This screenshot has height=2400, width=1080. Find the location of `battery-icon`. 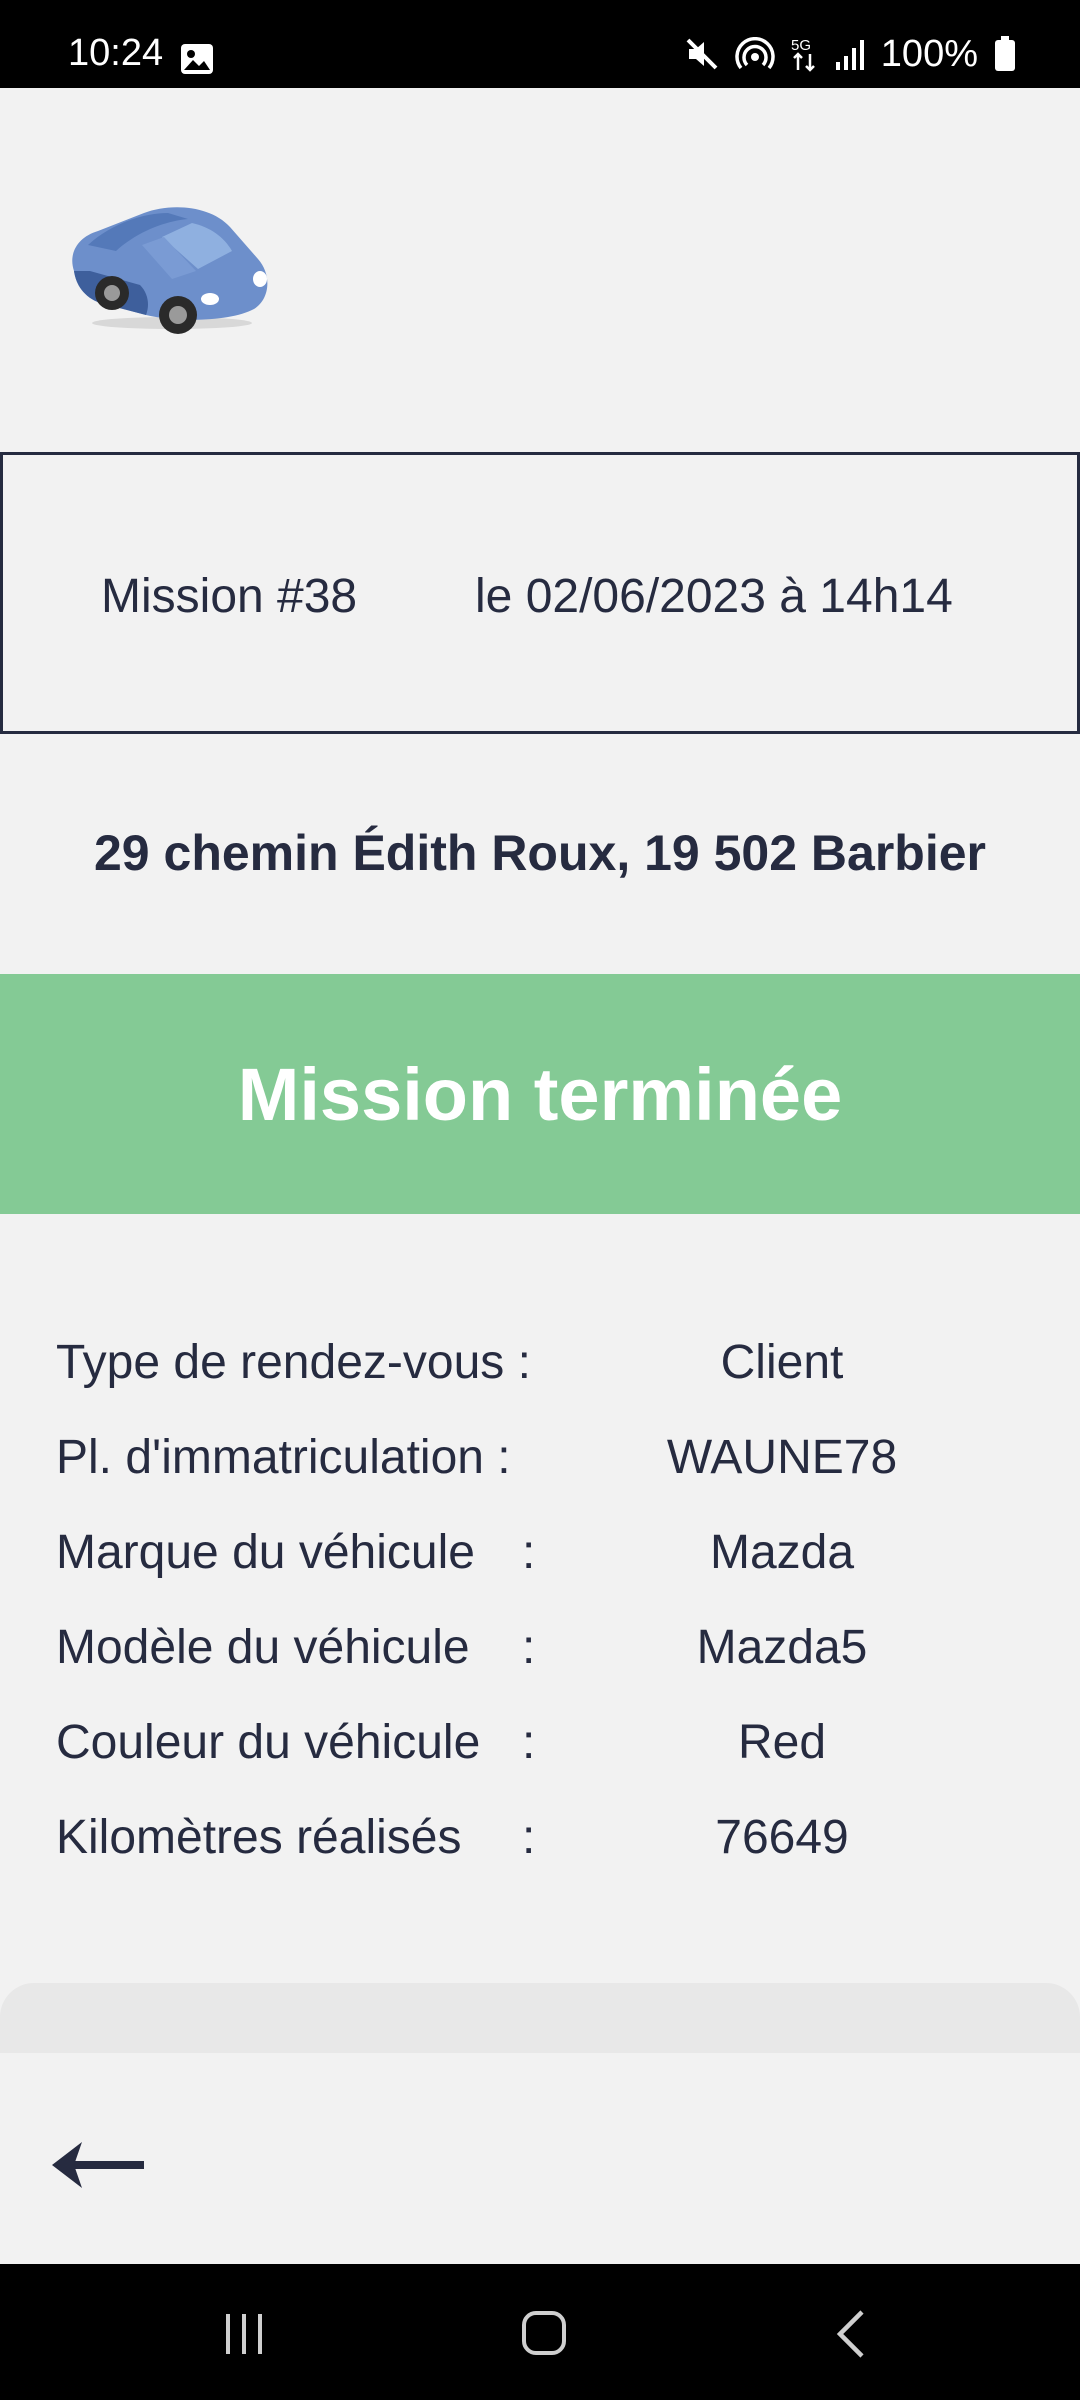

battery-icon is located at coordinates (1005, 53).